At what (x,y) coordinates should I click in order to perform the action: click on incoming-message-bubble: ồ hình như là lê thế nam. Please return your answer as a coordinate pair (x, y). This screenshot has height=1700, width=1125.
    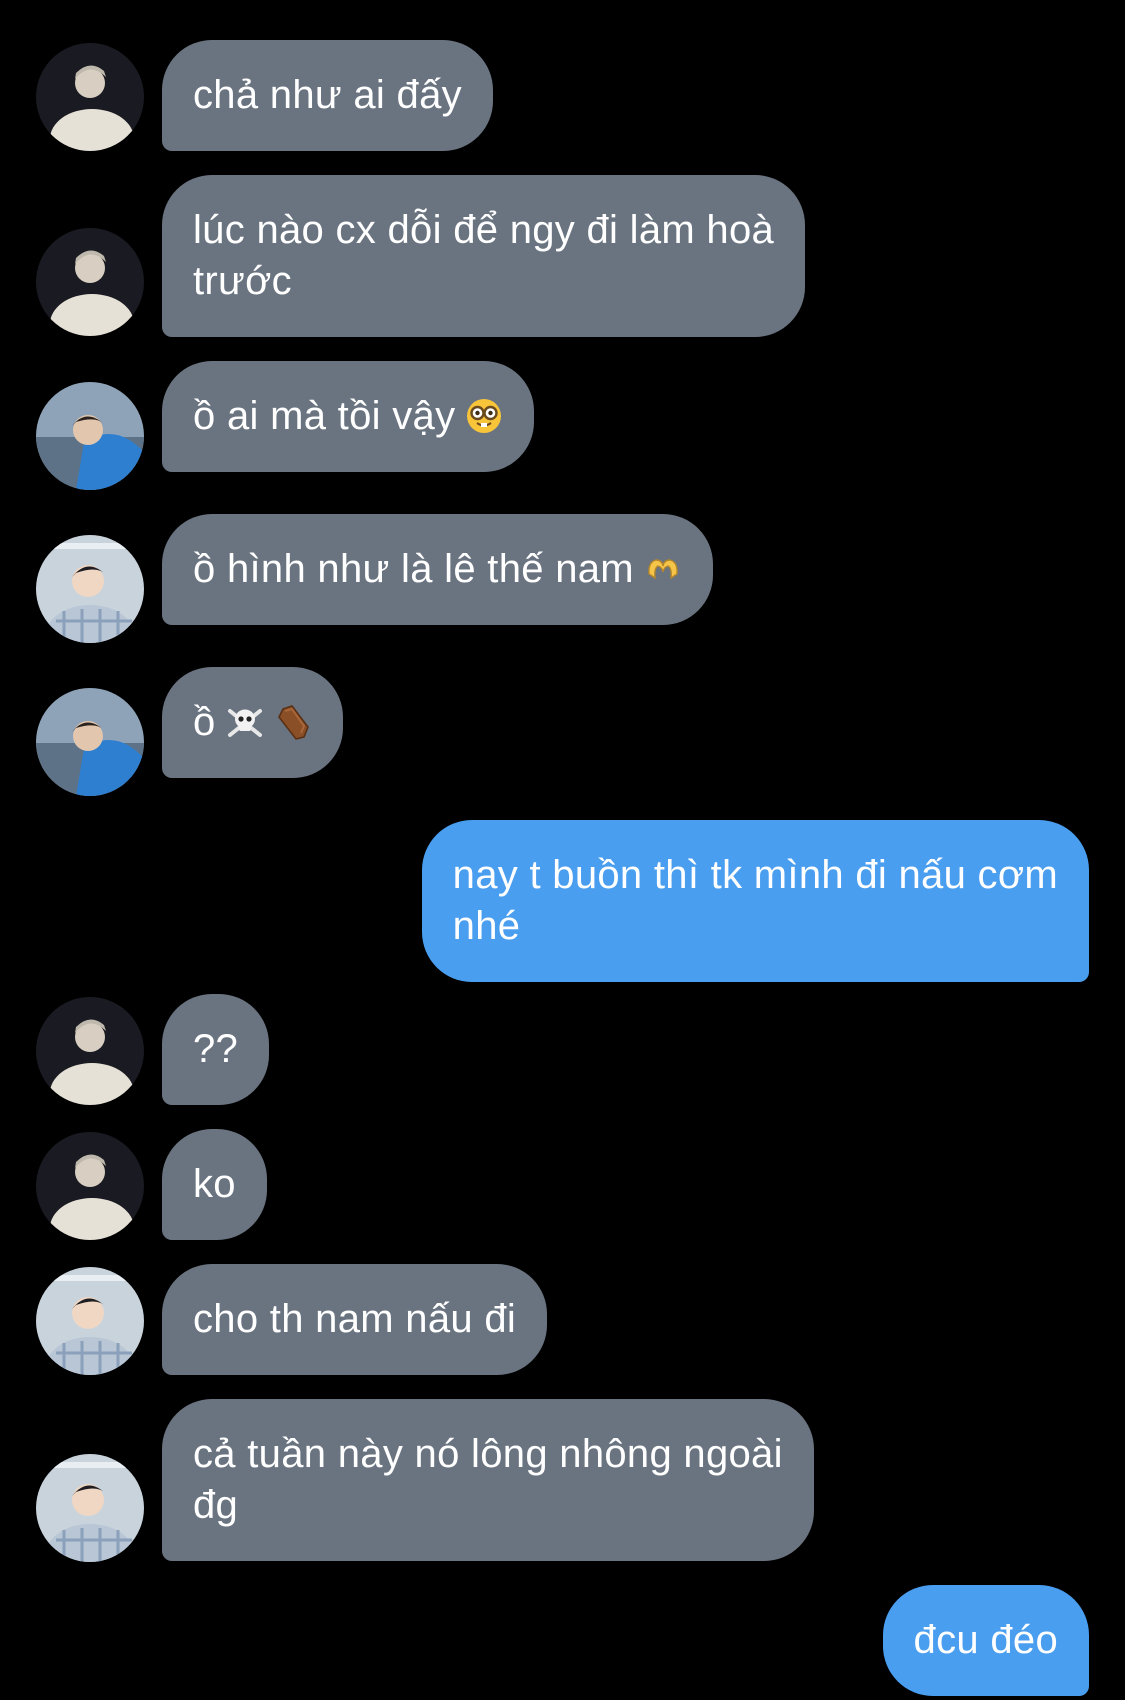
    Looking at the image, I should click on (437, 569).